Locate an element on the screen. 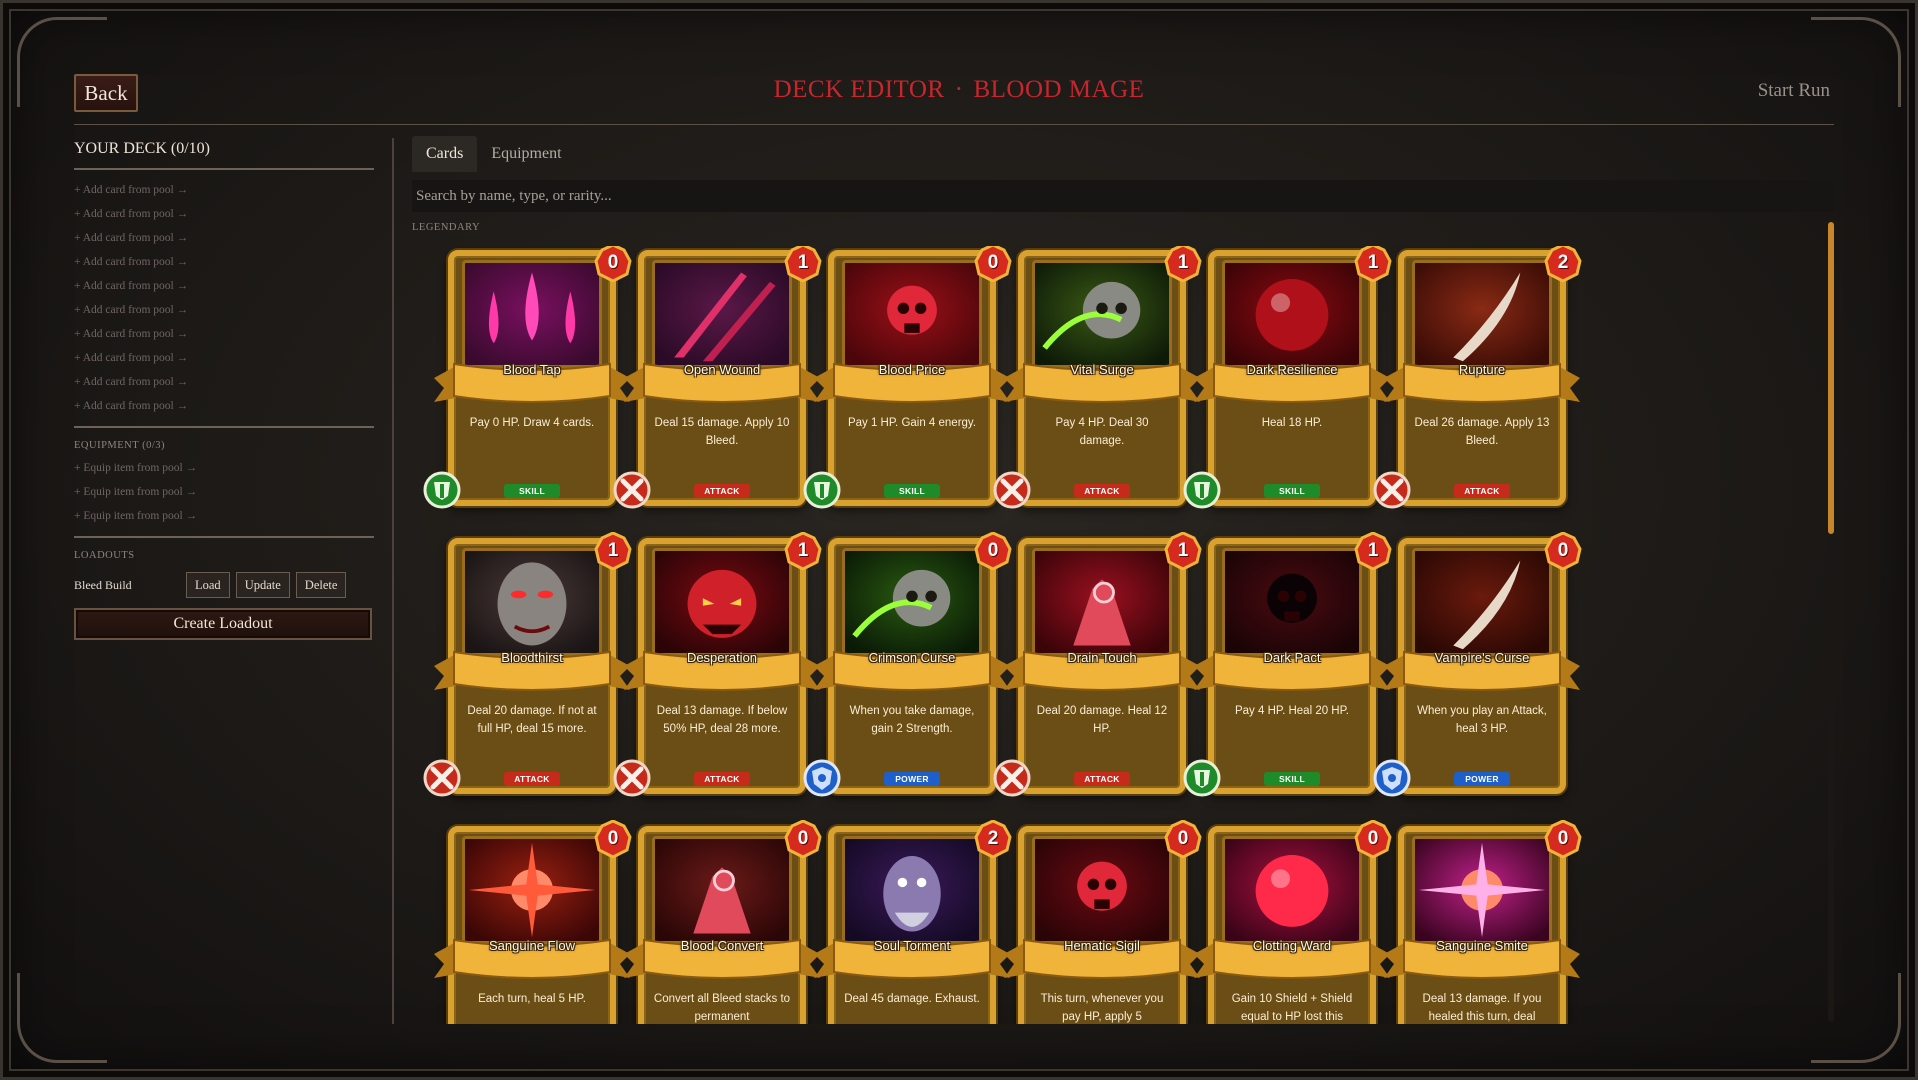  card-name: Sanguine Flow is located at coordinates (532, 945).